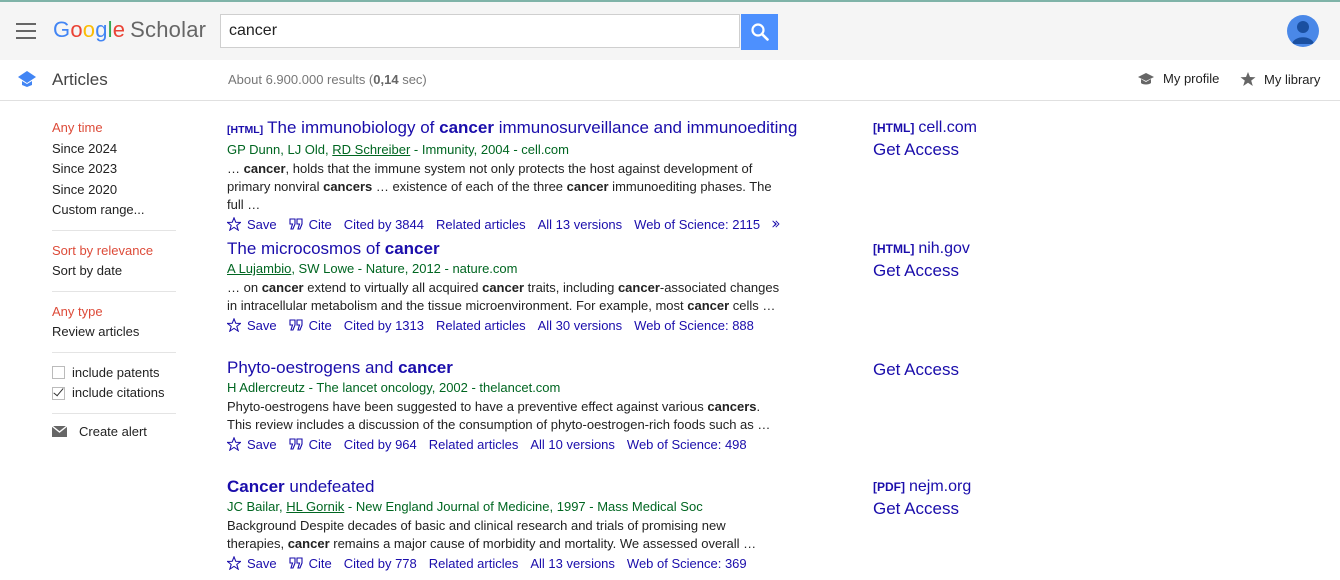 The image size is (1340, 580). I want to click on result-side-links: [PDF] nejm.org Get Access, so click(922, 498).